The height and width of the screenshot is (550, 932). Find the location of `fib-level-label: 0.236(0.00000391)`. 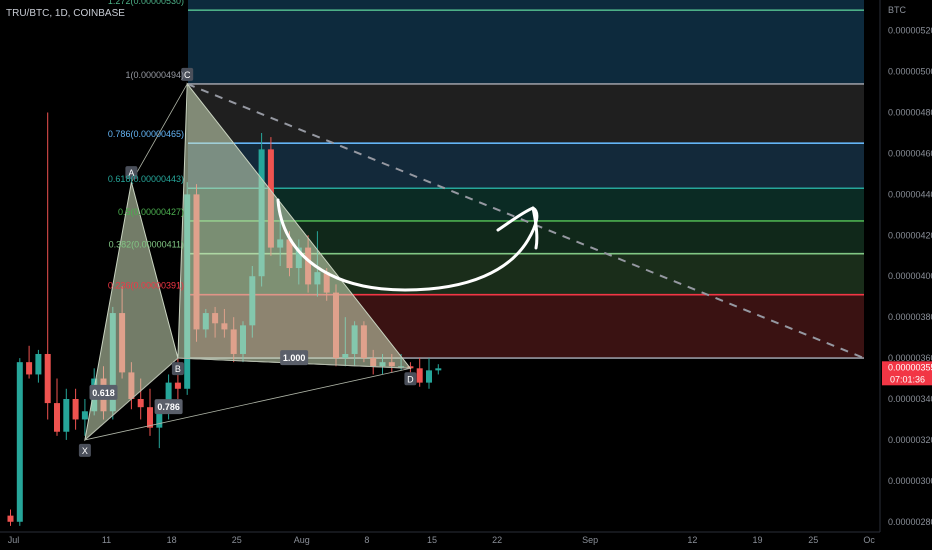

fib-level-label: 0.236(0.00000391) is located at coordinates (146, 286).